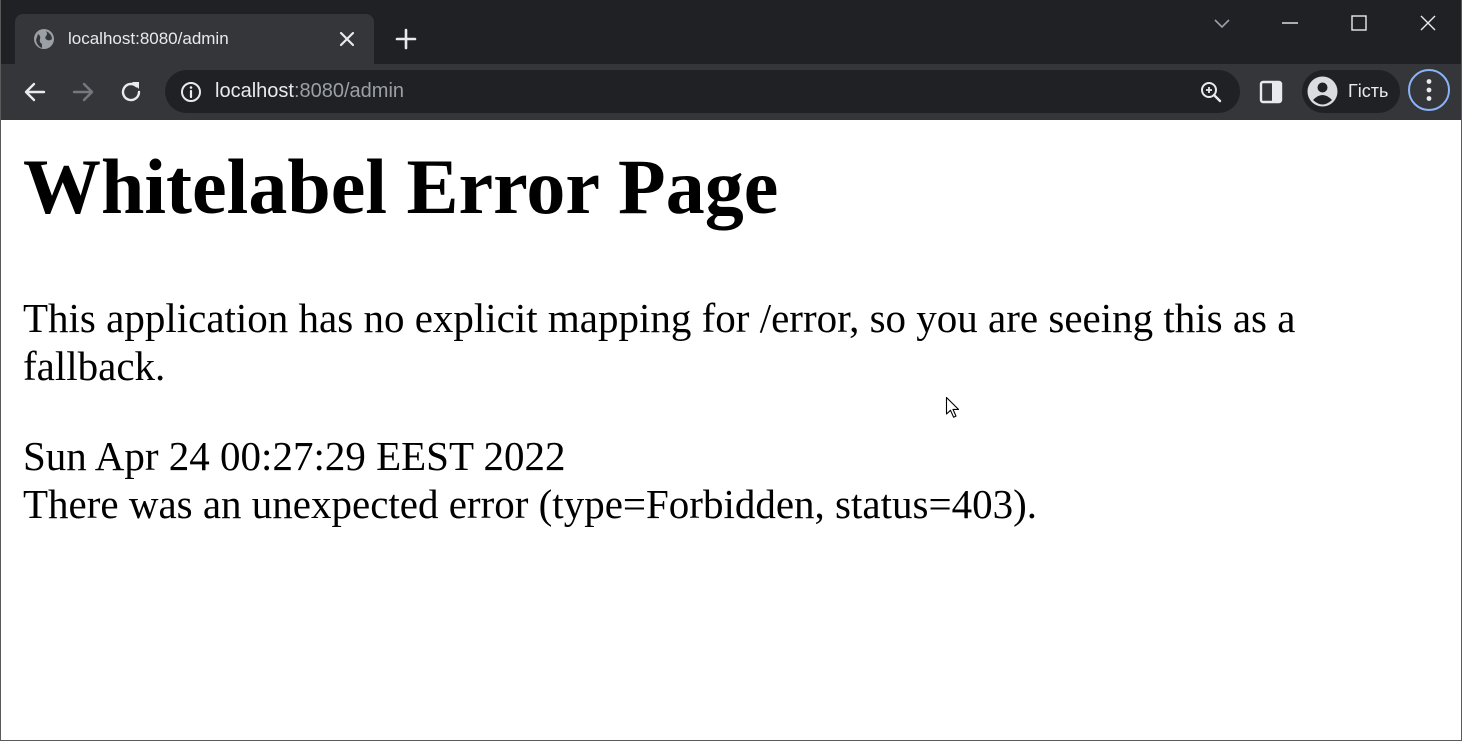  Describe the element at coordinates (1222, 23) in the screenshot. I see `tab-search-chevron-icon` at that location.